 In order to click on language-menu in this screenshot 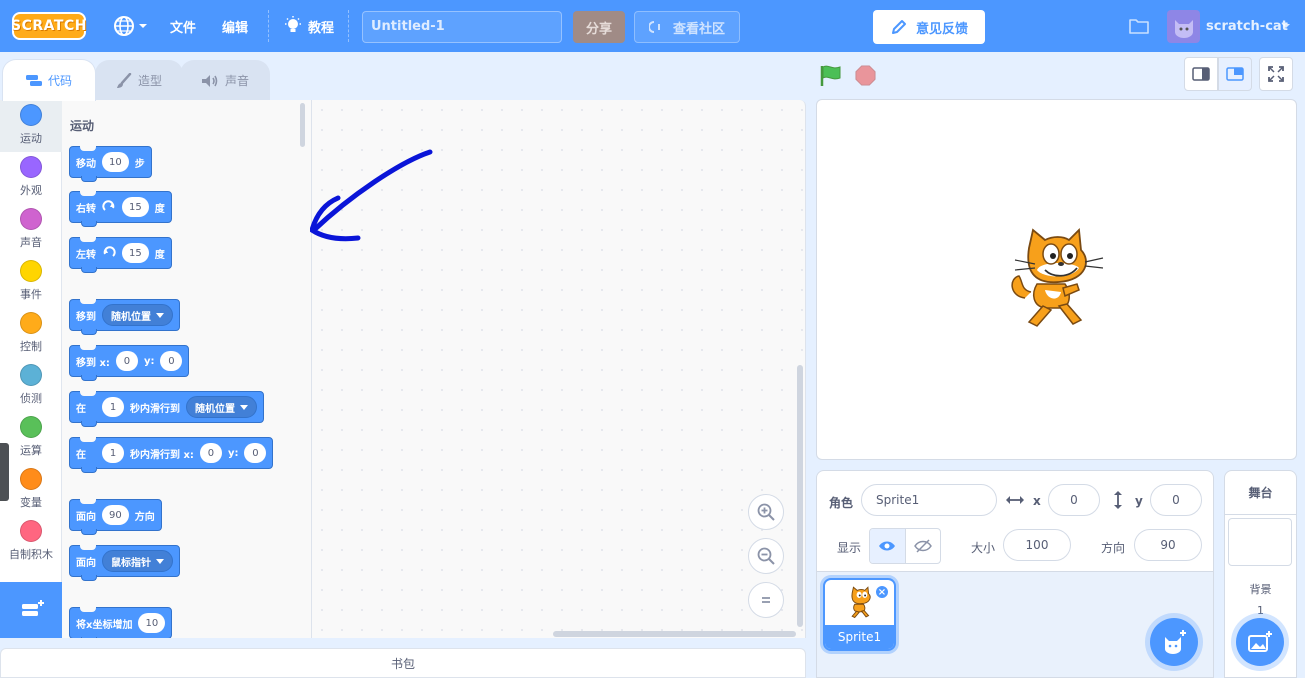, I will do `click(130, 26)`.